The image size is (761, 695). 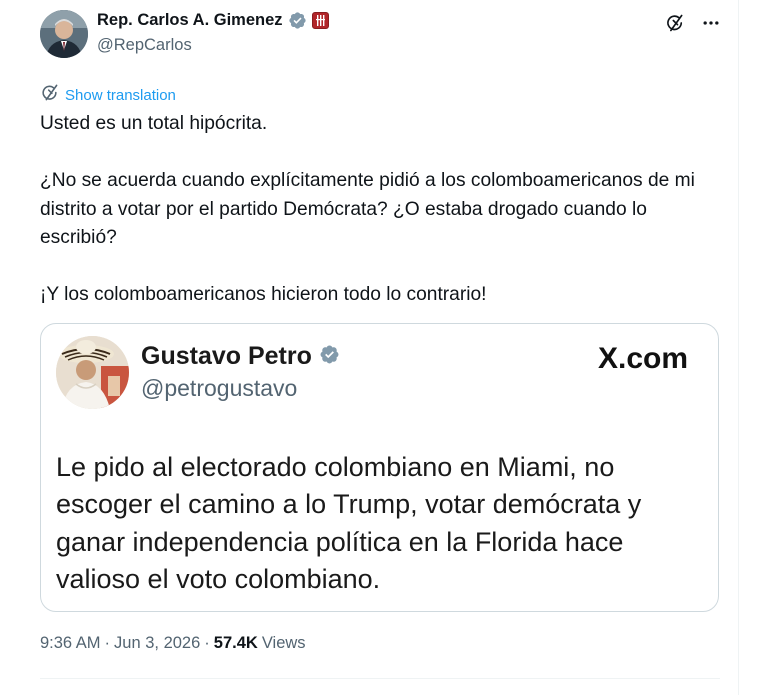 I want to click on quoted-display-name: Gustavo Petro, so click(x=226, y=356).